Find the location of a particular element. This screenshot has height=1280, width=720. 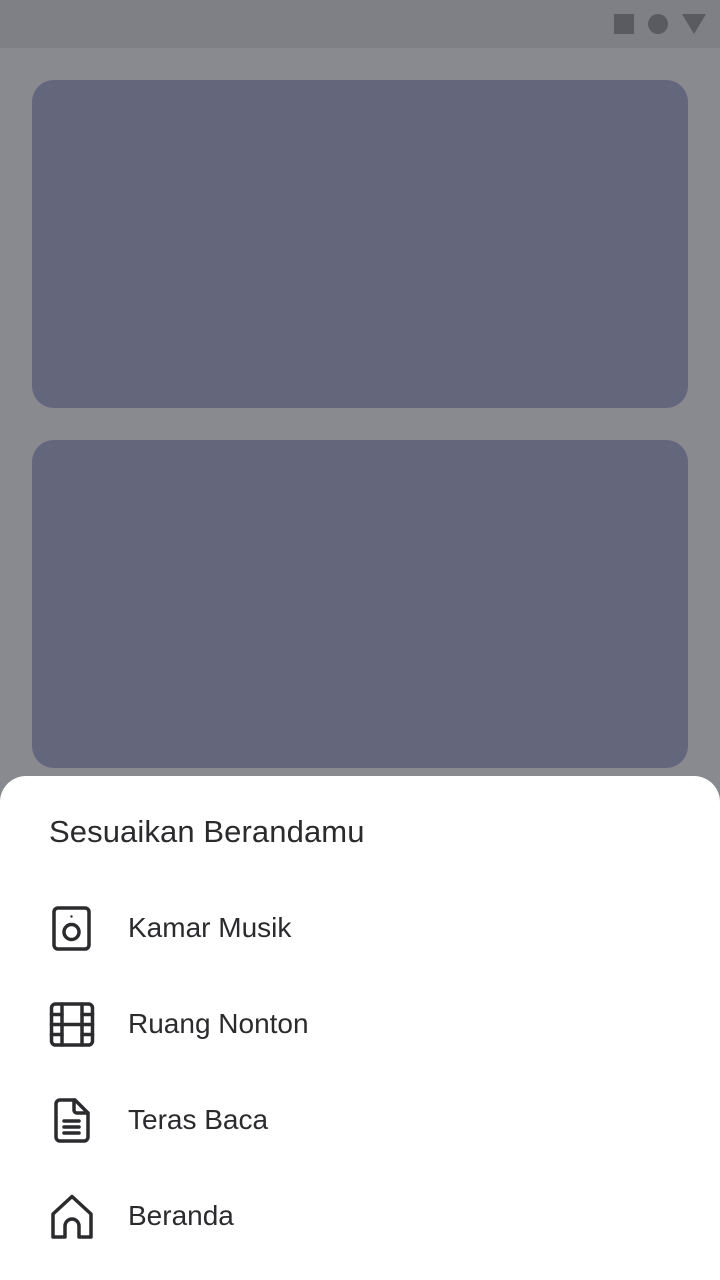

status-icons is located at coordinates (660, 24).